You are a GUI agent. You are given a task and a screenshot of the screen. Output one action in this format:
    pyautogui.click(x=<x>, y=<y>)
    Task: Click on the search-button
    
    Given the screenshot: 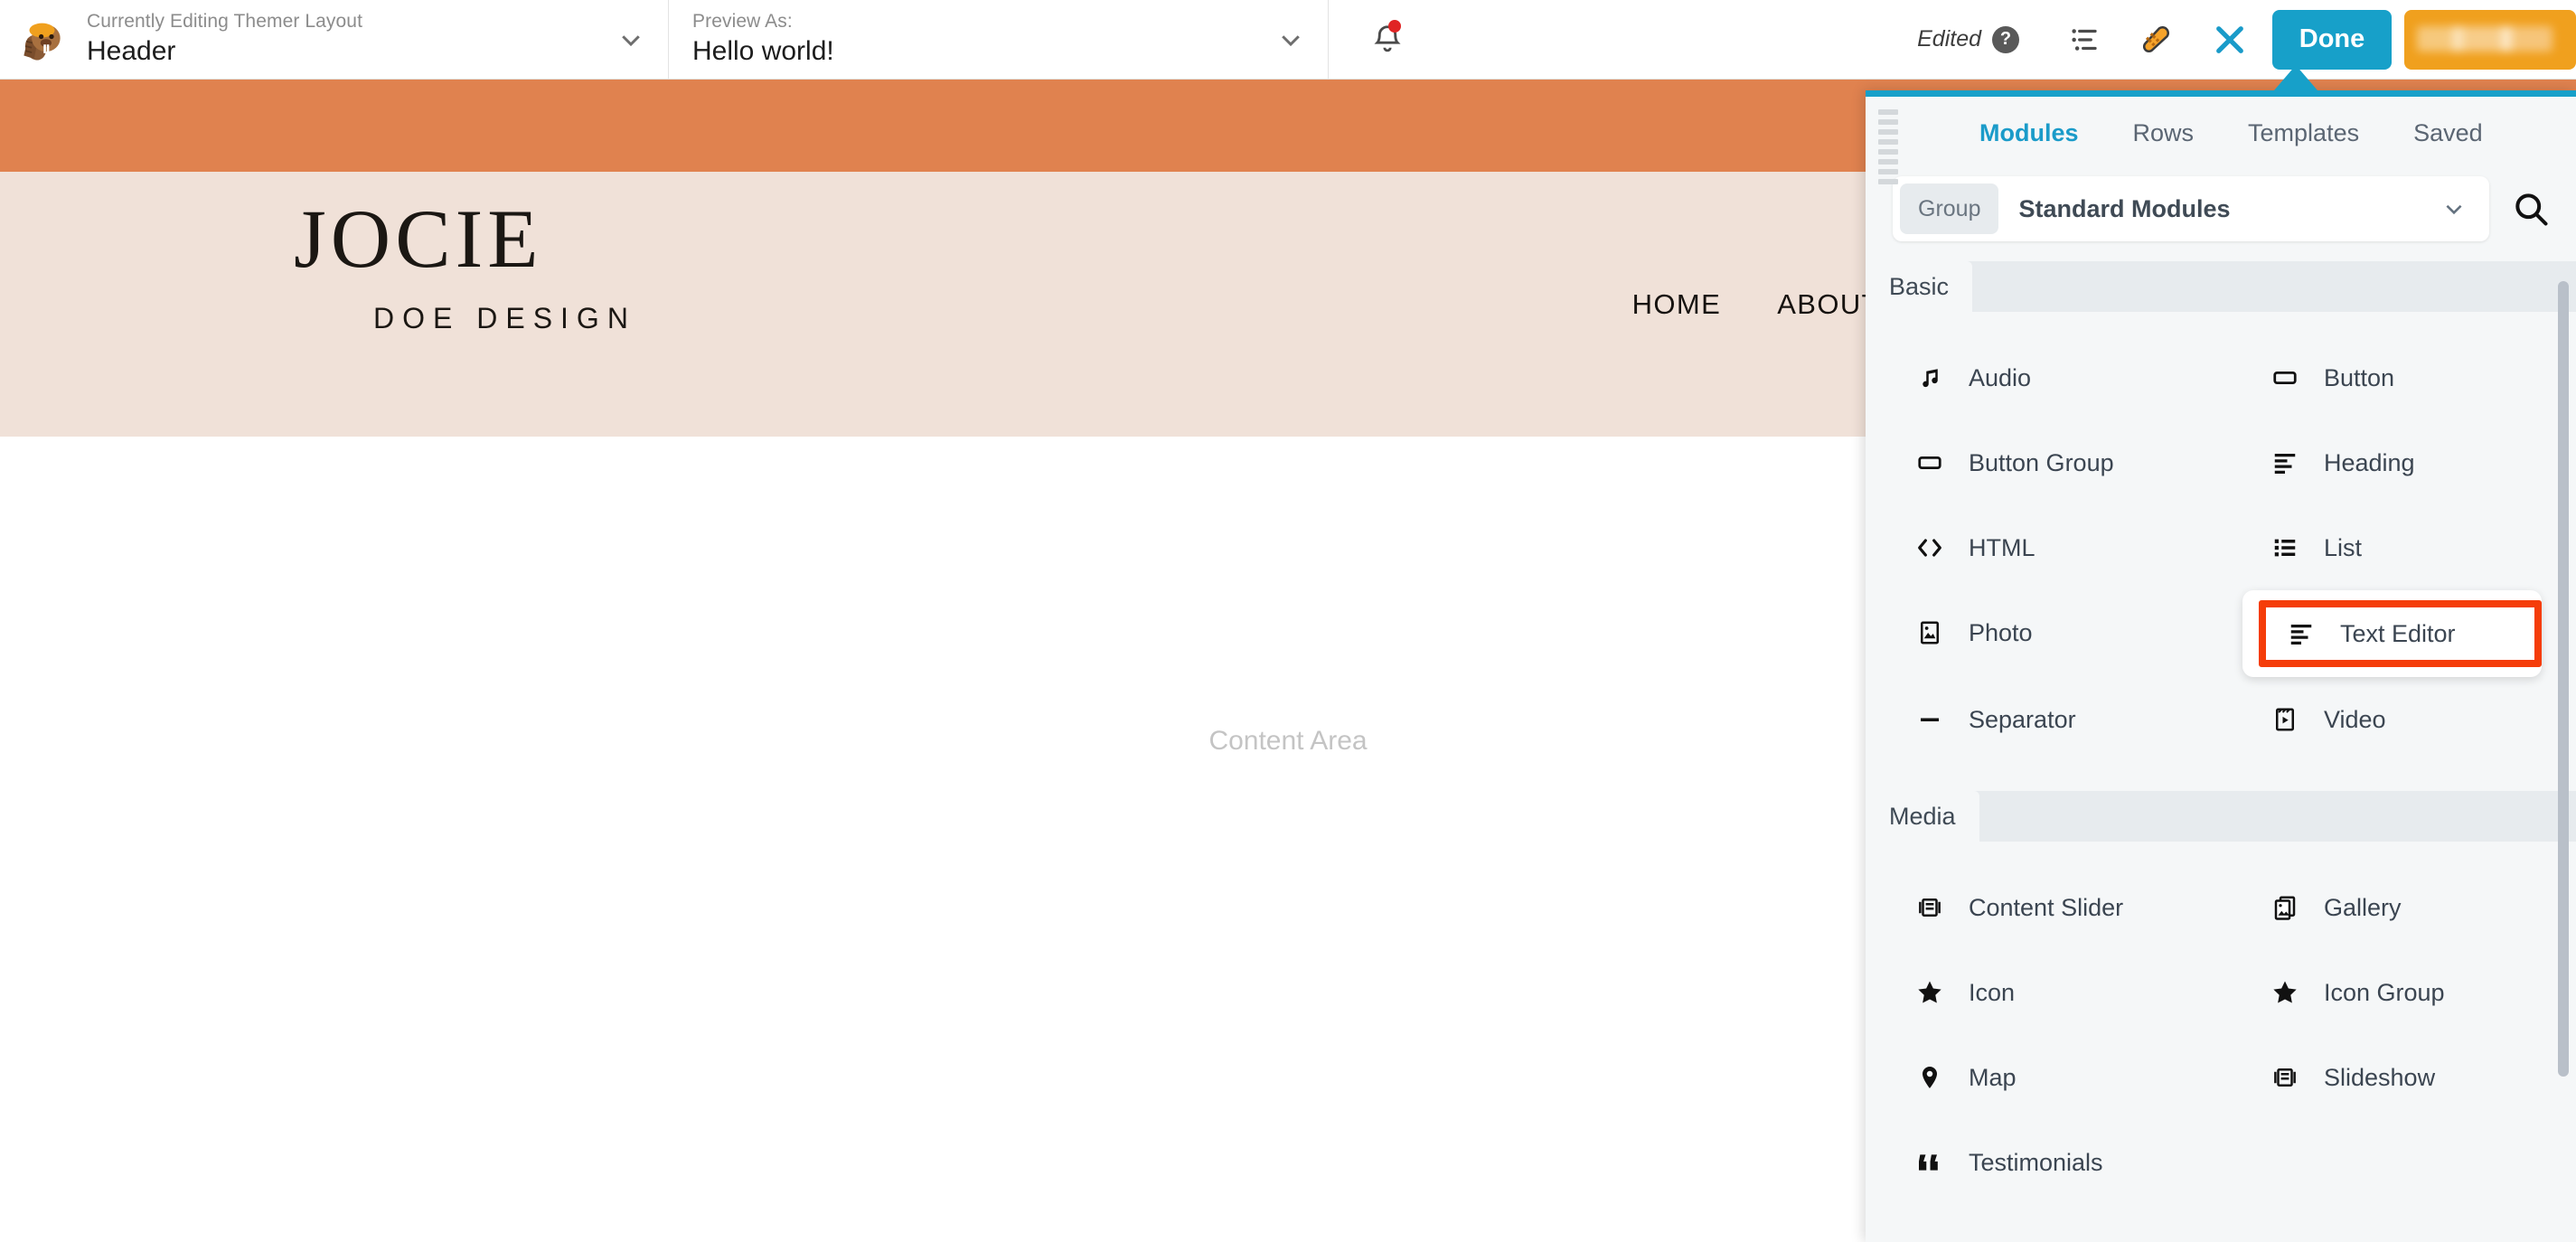 What is the action you would take?
    pyautogui.click(x=2530, y=209)
    